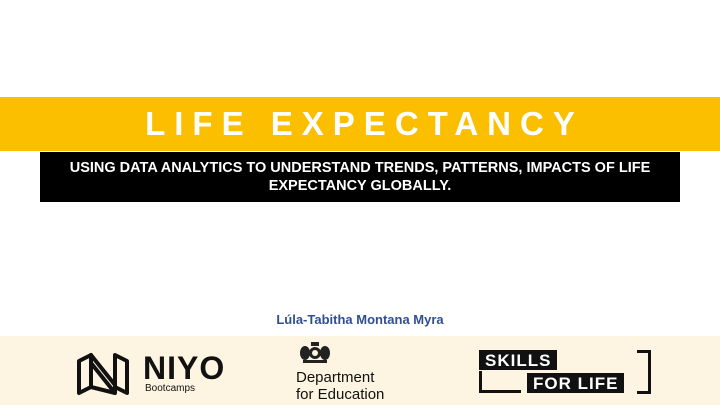  Describe the element at coordinates (644, 372) in the screenshot. I see `skills-frame-right` at that location.